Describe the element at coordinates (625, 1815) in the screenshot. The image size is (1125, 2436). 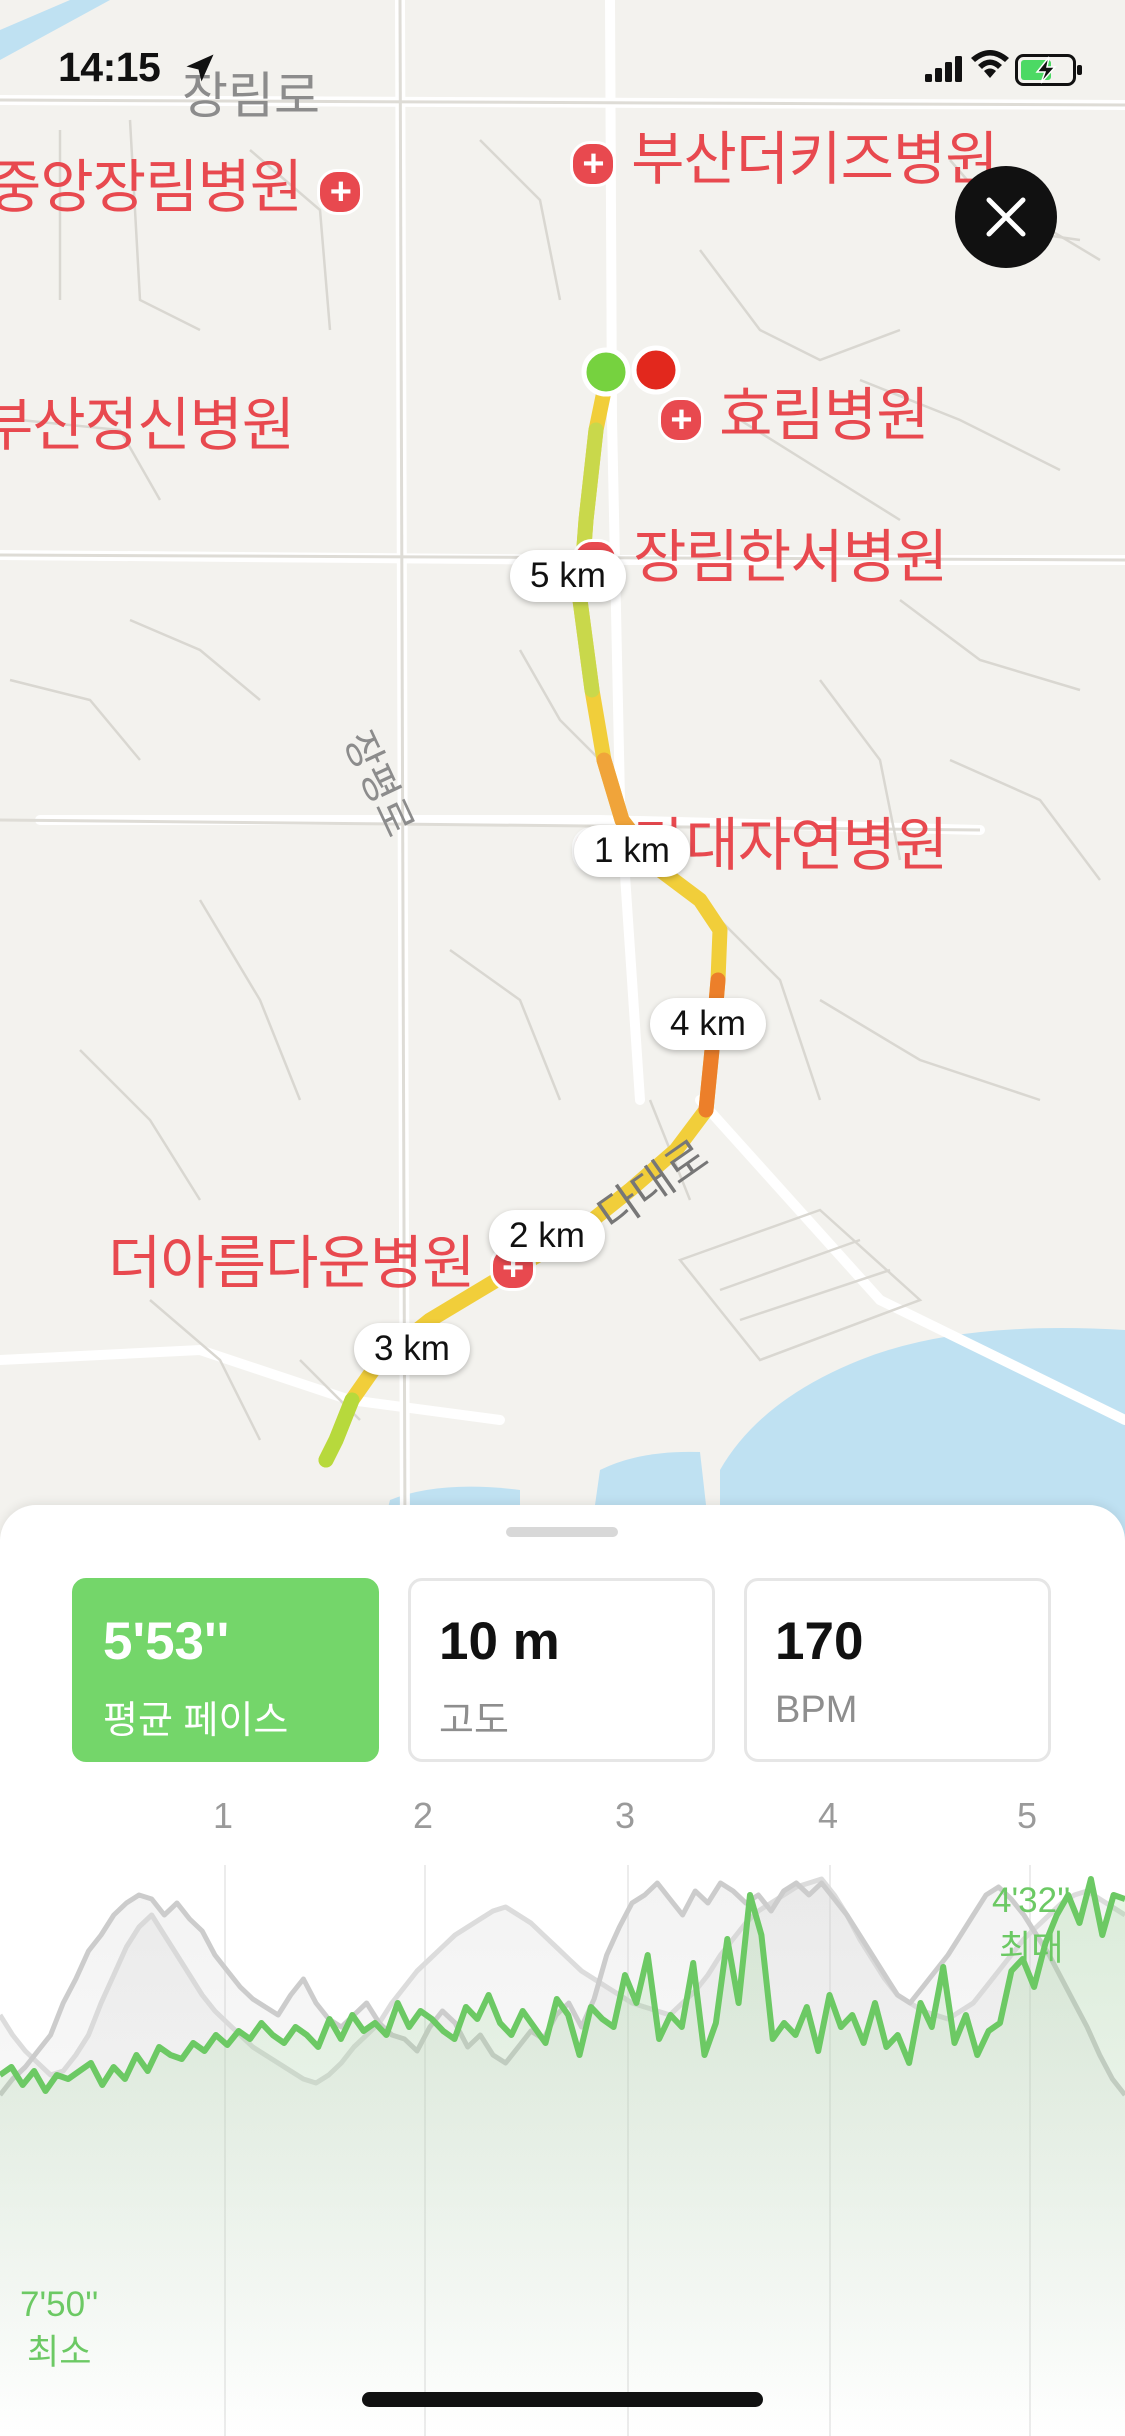
I see `x-tick-label: 3` at that location.